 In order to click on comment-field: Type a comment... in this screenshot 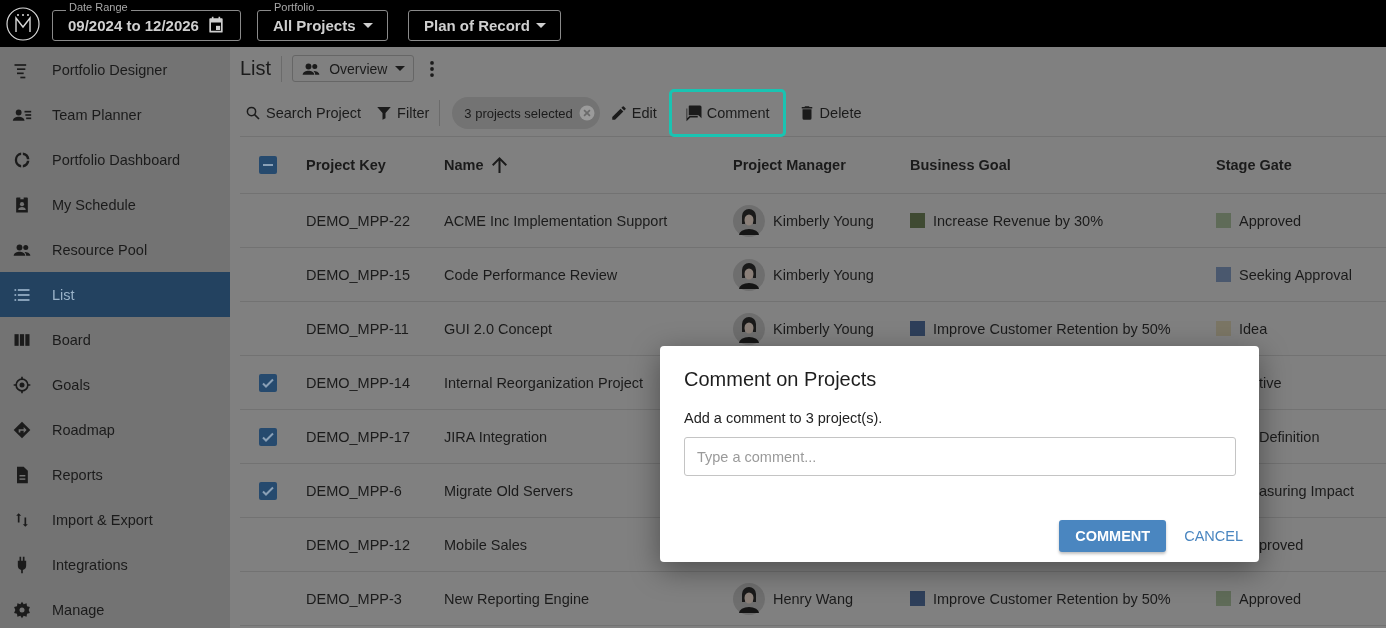, I will do `click(960, 456)`.